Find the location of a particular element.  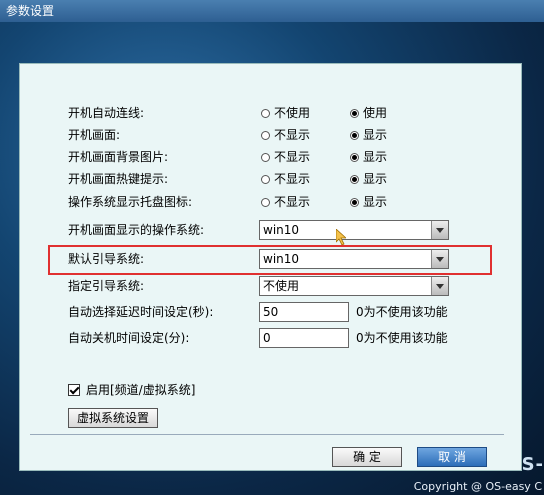

input-auto-shutdown: 0 is located at coordinates (304, 338).